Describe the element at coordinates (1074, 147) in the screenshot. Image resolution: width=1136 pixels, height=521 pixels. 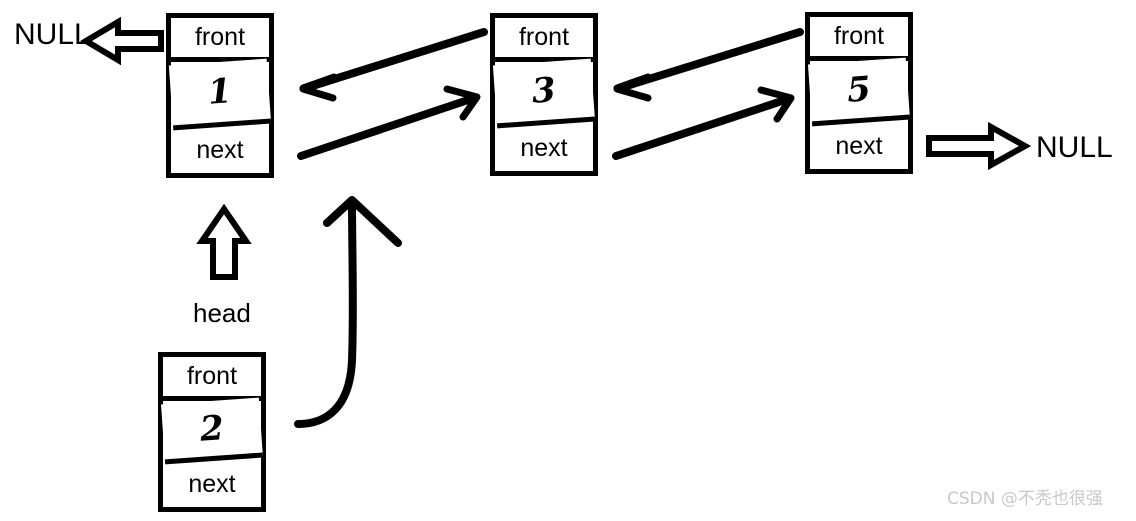
I see `null-label-right: NULL` at that location.